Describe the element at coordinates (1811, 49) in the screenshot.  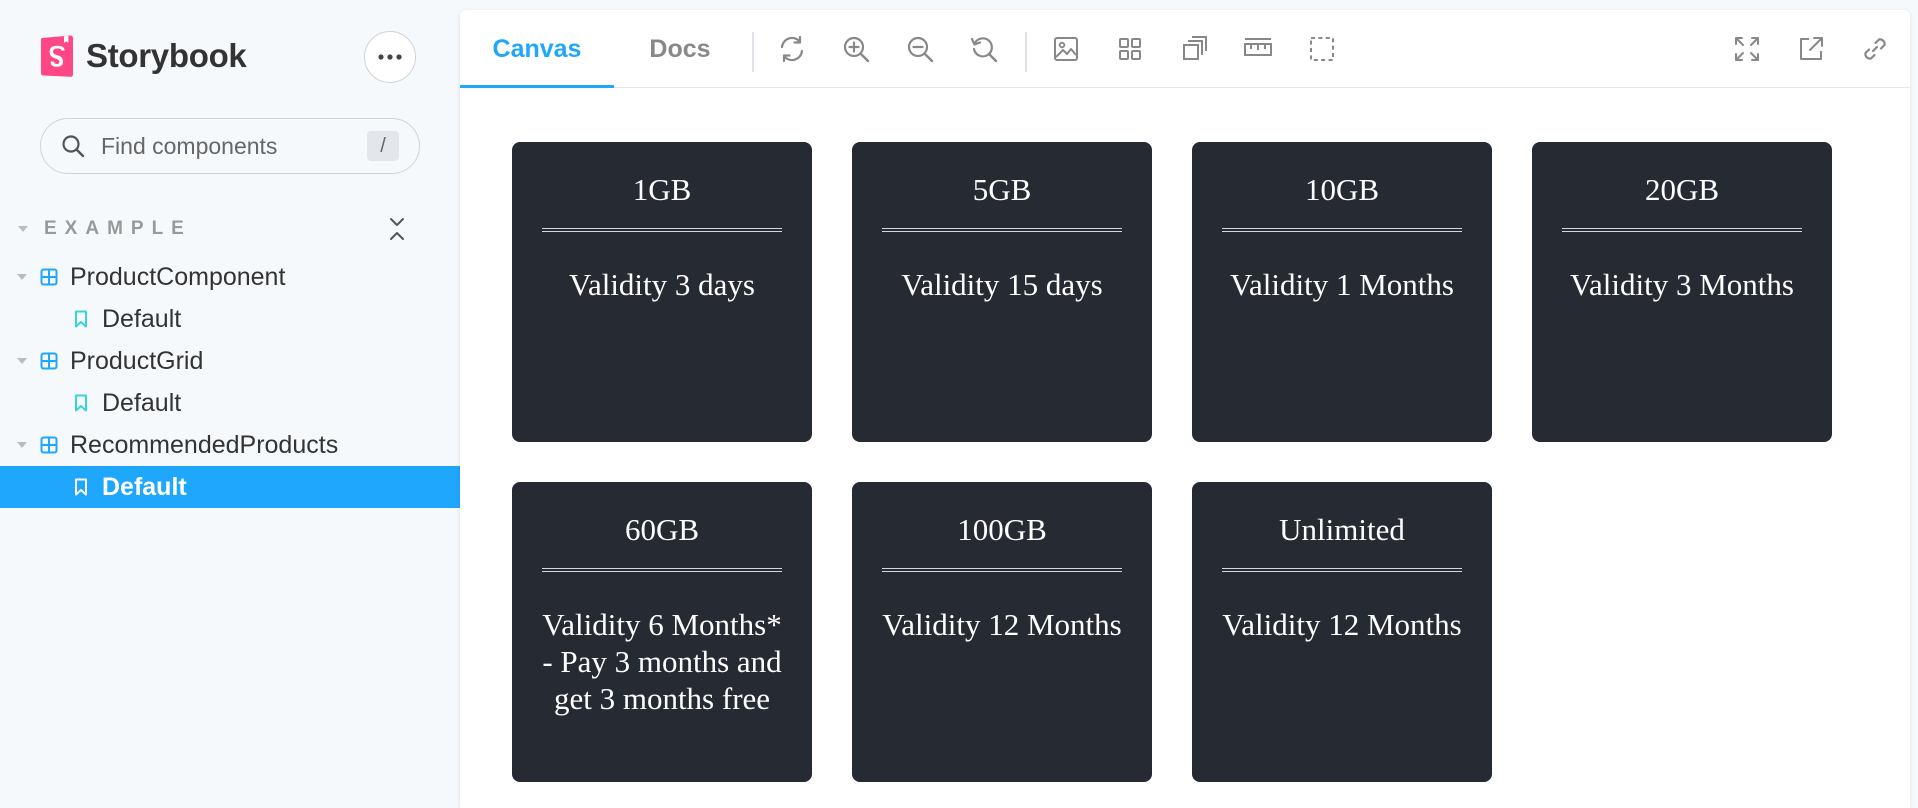
I see `open-new-tab-icon` at that location.